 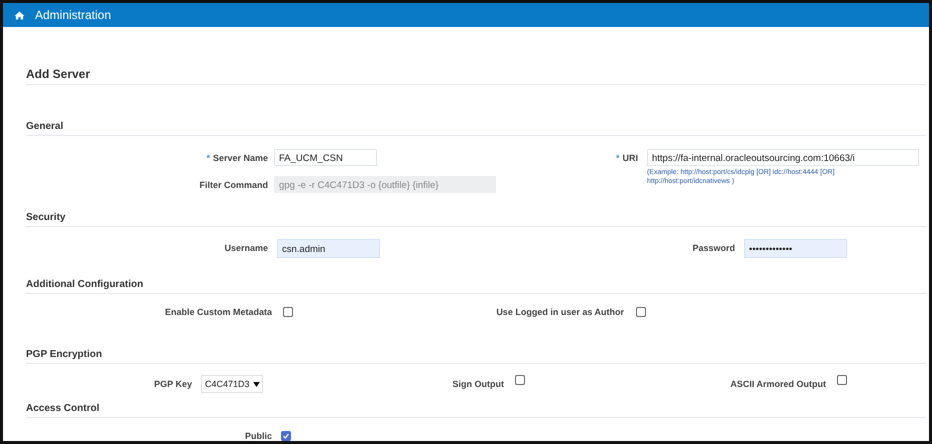 I want to click on field-label: Server Name, so click(x=240, y=158).